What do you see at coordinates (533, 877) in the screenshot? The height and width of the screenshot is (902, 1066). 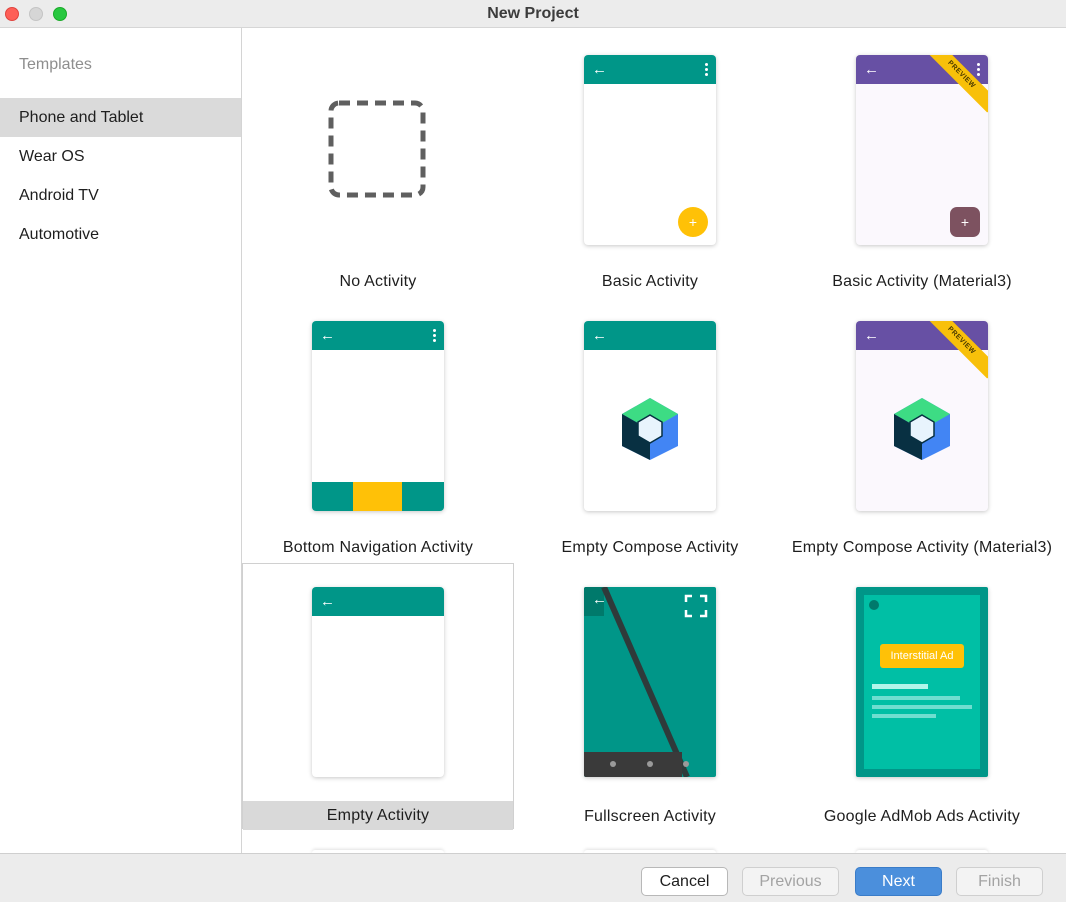 I see `dialog-footer: Cancel Previous Next Finish` at bounding box center [533, 877].